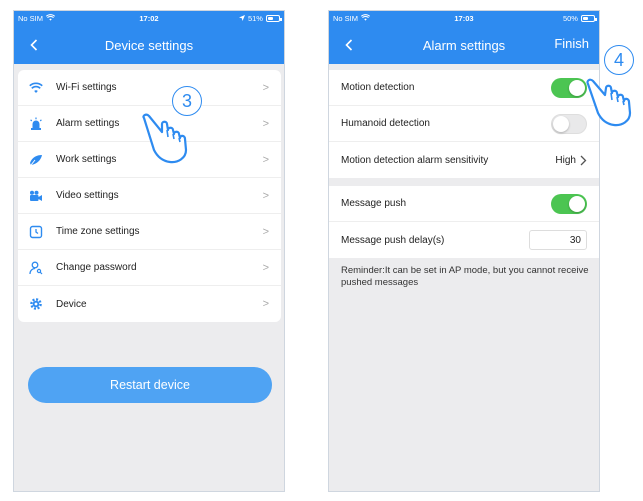 The width and height of the screenshot is (643, 501). Describe the element at coordinates (149, 88) in the screenshot. I see `menu-item-wifi-settings: Wi-Fi settings >` at that location.